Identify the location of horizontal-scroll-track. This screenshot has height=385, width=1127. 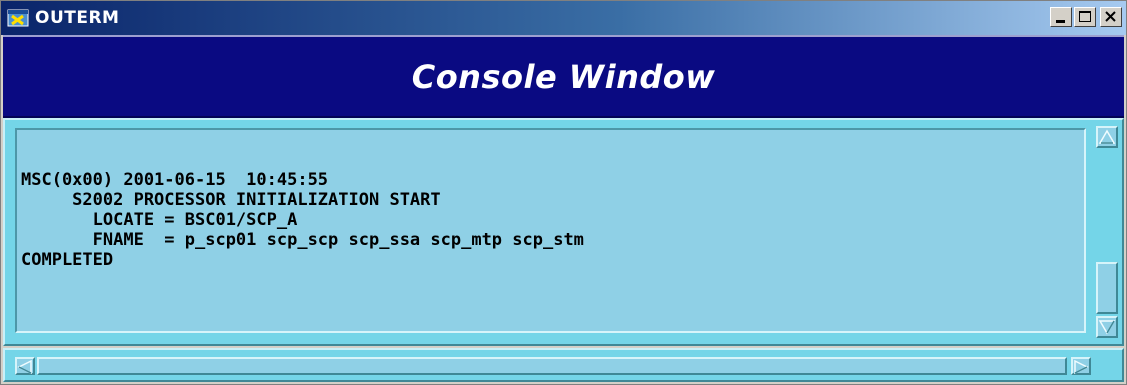
(563, 366).